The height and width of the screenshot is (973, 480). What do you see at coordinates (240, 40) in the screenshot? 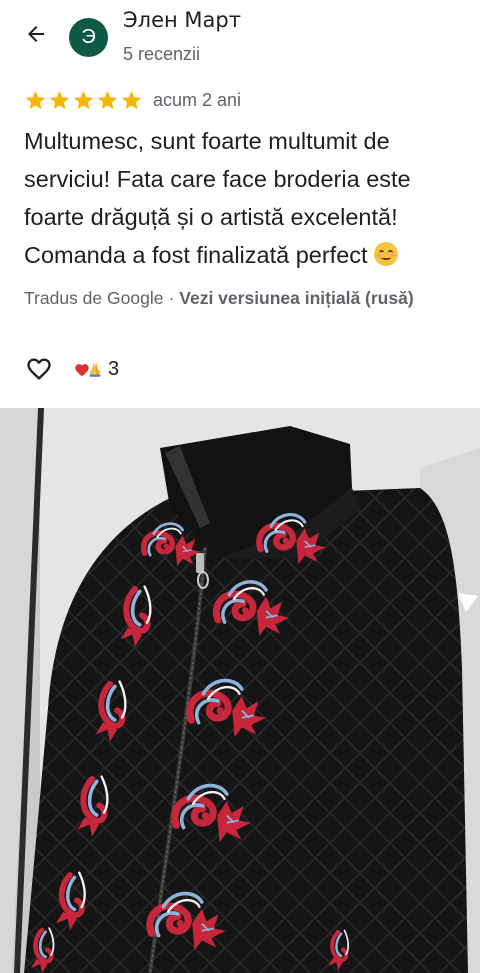
I see `review-header: Э Элен Март 5 recenzii` at bounding box center [240, 40].